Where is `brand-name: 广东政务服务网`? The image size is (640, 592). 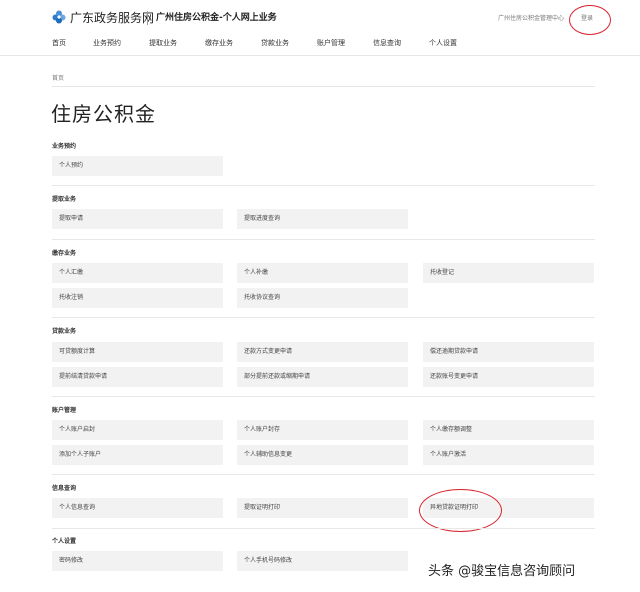 brand-name: 广东政务服务网 is located at coordinates (112, 18).